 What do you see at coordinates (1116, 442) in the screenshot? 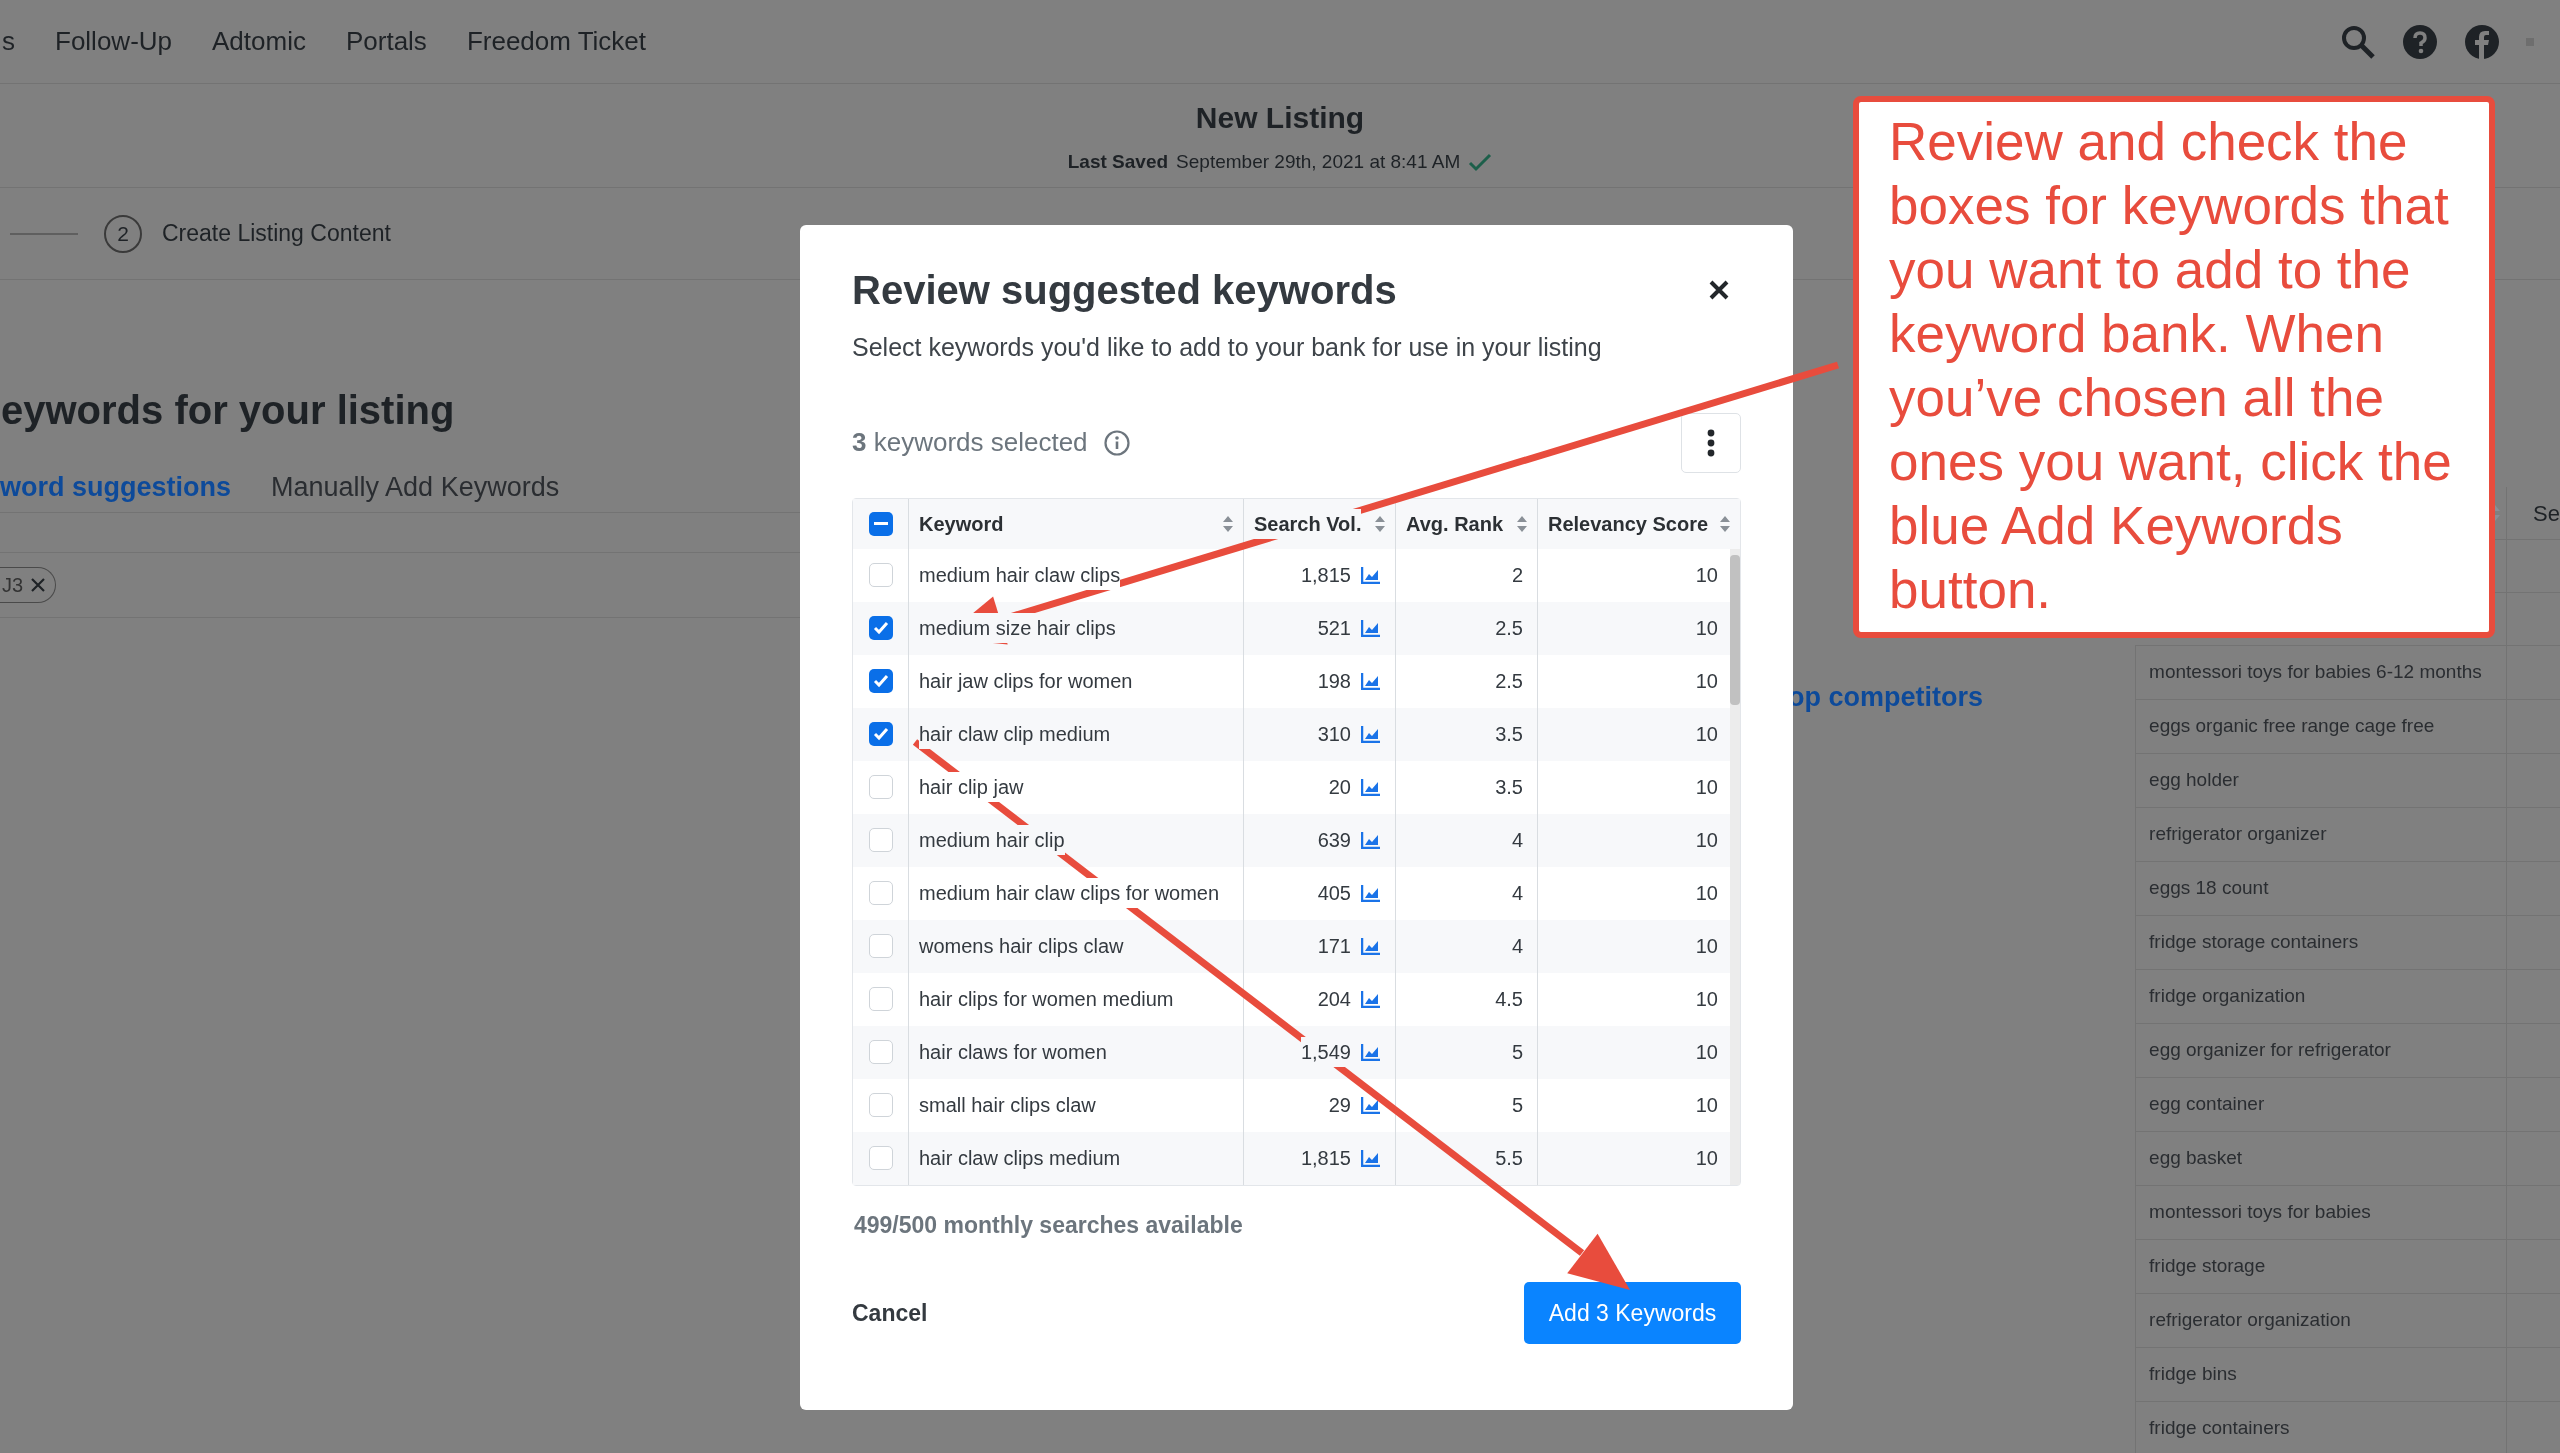
I see `info-icon` at bounding box center [1116, 442].